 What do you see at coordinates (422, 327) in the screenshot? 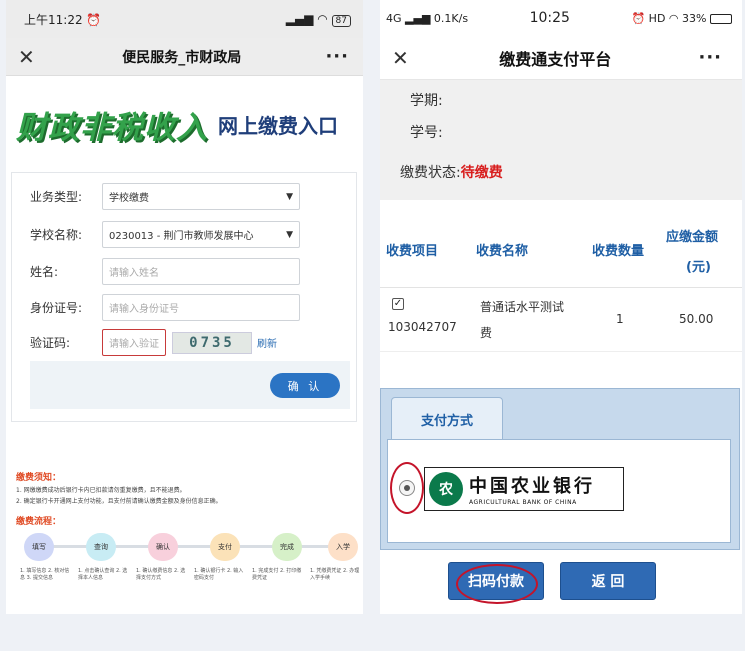
I see `row-code: 103042707` at bounding box center [422, 327].